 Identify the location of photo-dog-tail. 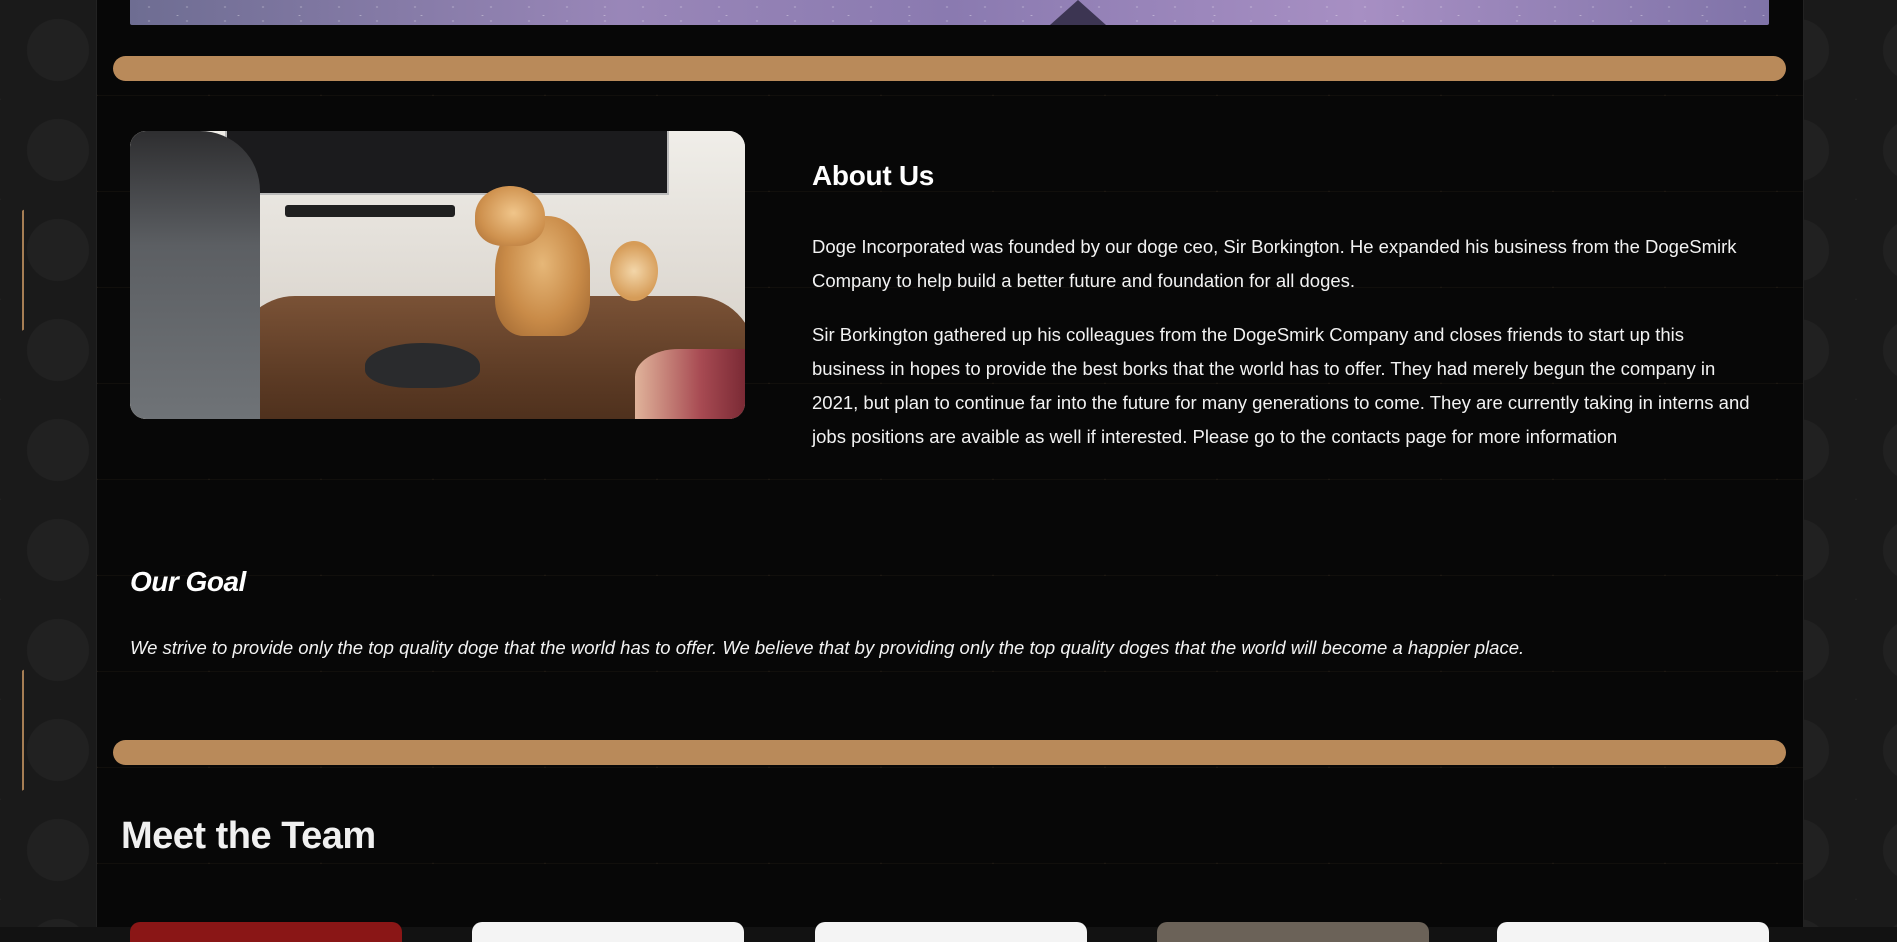
(634, 271).